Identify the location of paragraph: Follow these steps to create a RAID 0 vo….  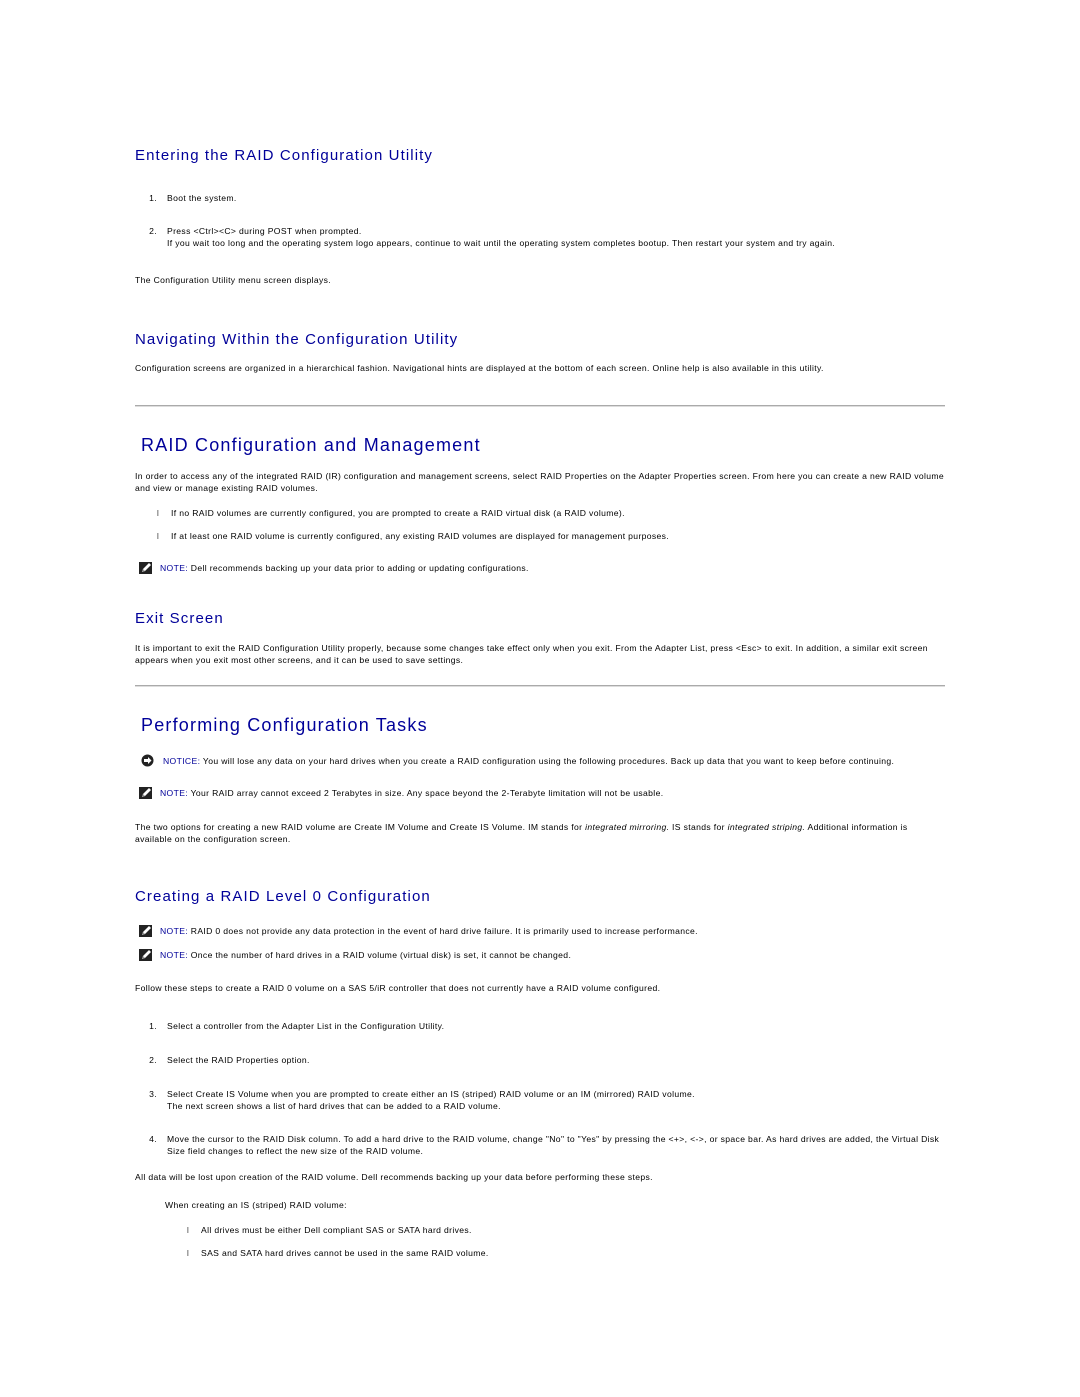
(398, 988).